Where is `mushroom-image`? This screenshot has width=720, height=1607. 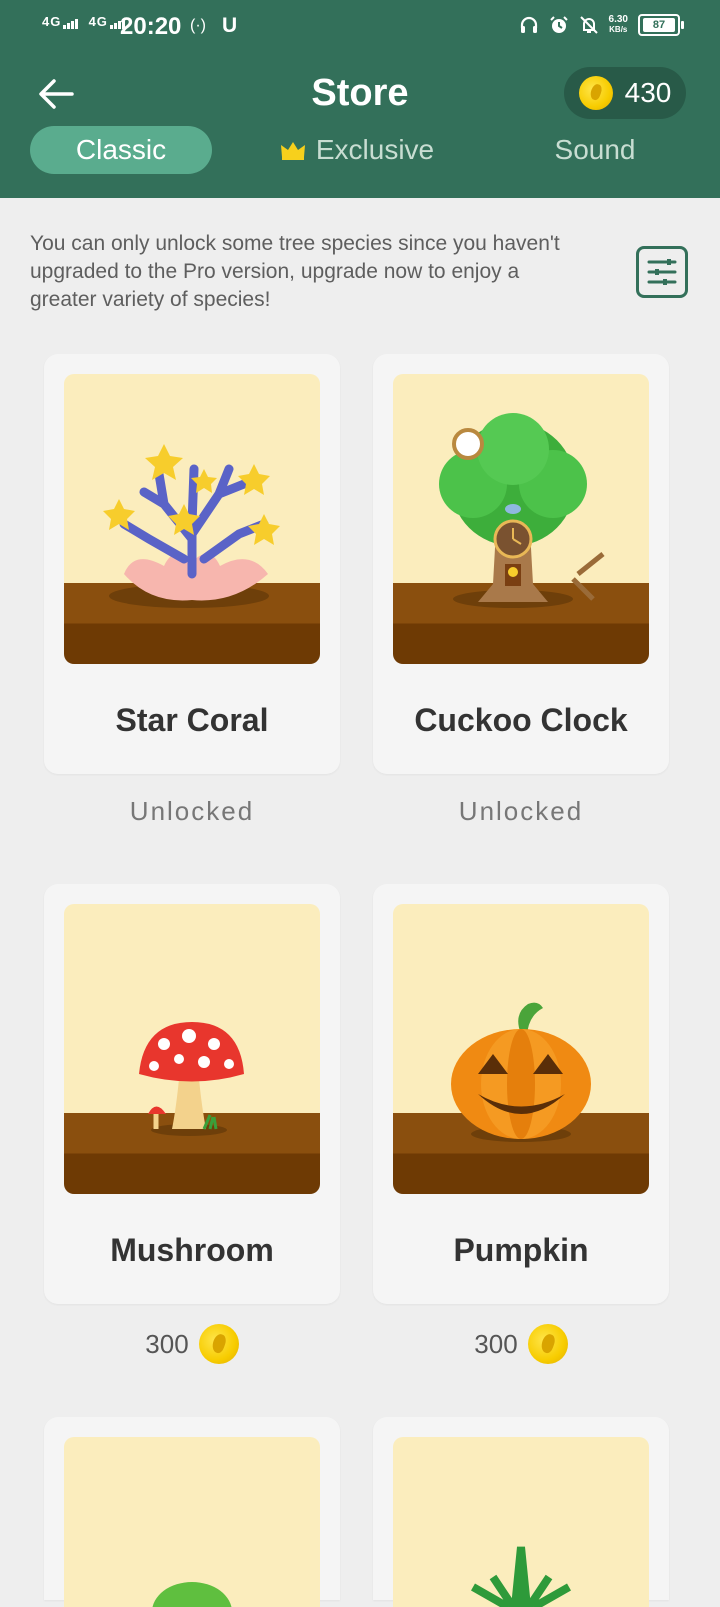
mushroom-image is located at coordinates (192, 1049).